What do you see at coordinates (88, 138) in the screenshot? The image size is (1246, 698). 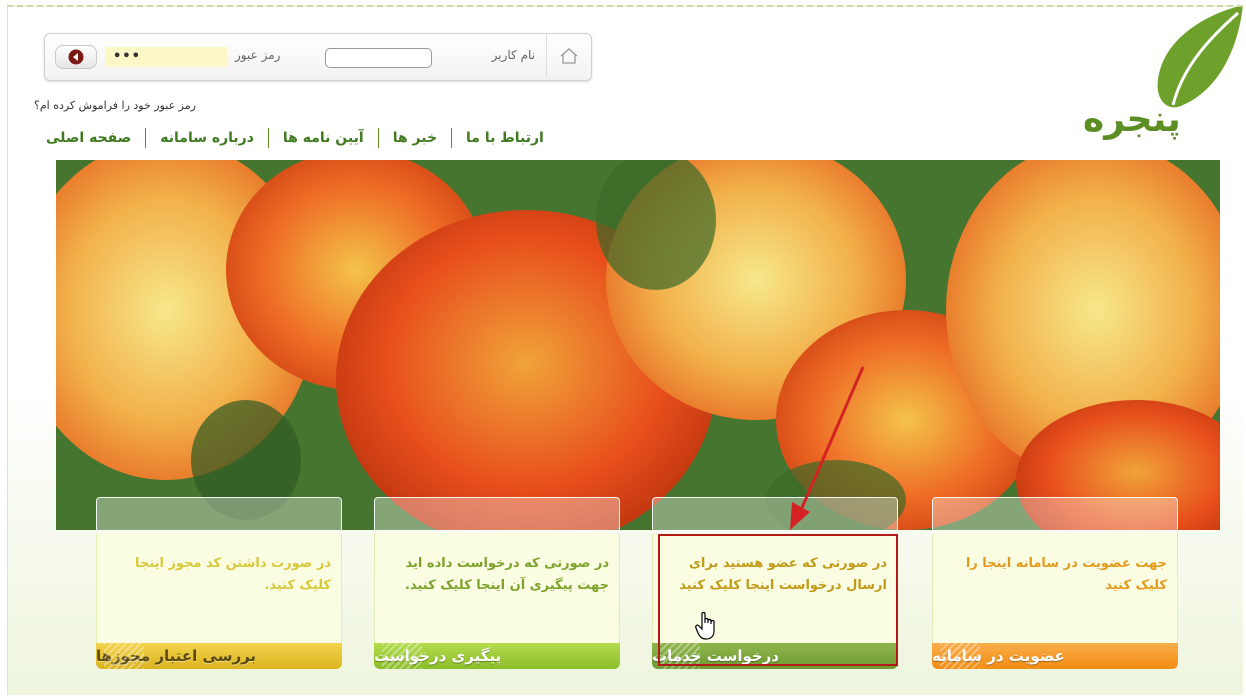 I see `nav-item-home: صفحه اصلی` at bounding box center [88, 138].